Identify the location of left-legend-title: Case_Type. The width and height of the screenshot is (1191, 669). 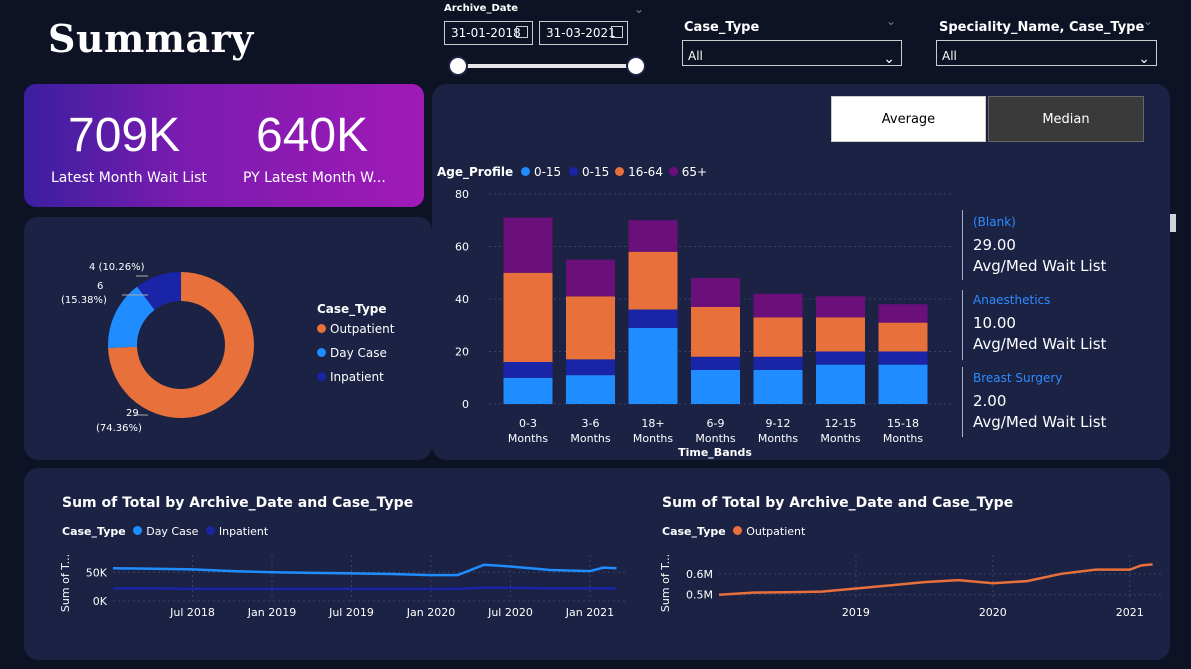
(94, 531).